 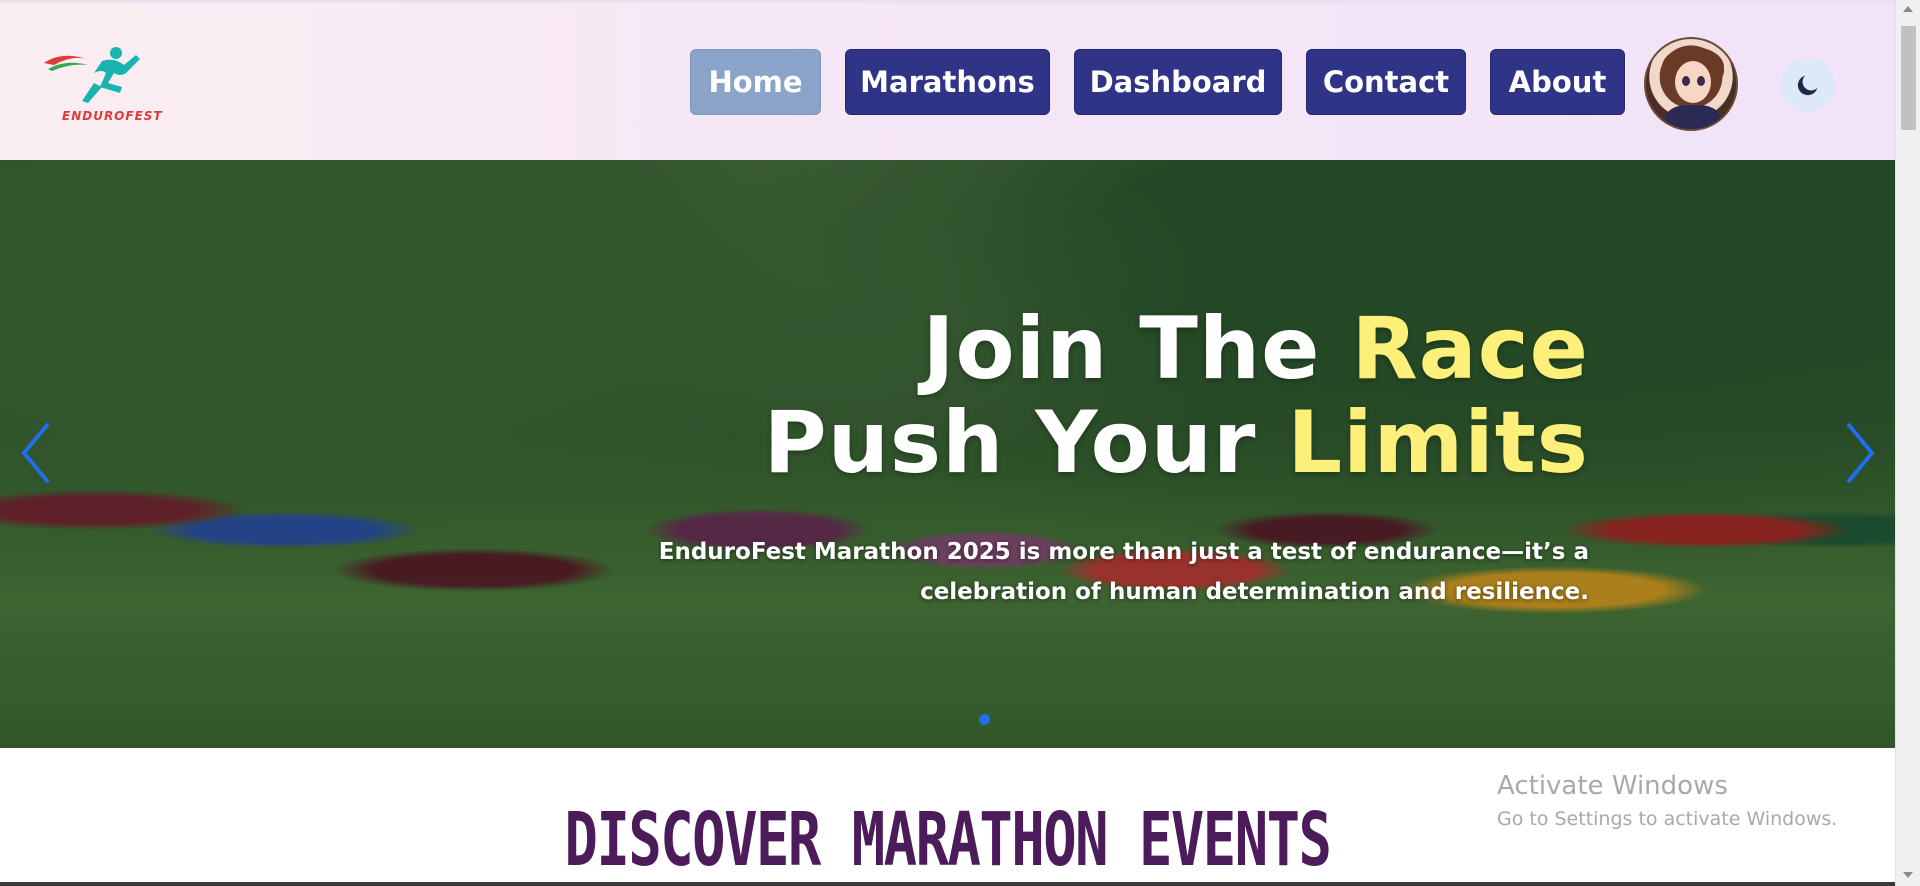 I want to click on theme-toggle-button, so click(x=1808, y=85).